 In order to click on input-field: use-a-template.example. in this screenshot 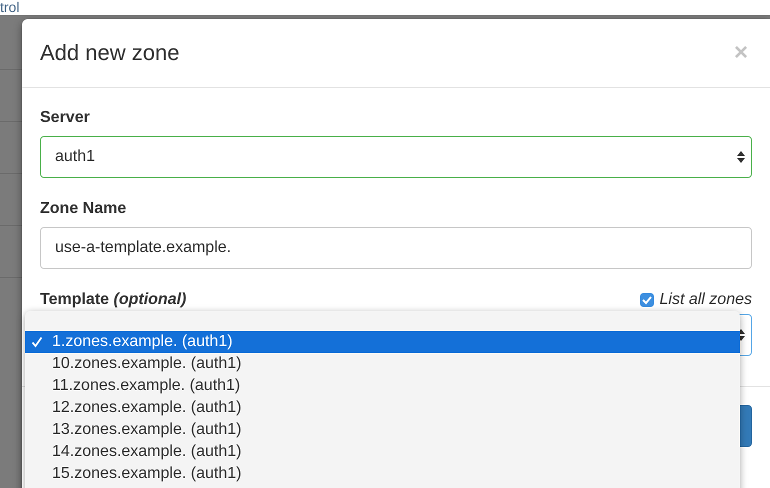, I will do `click(396, 248)`.